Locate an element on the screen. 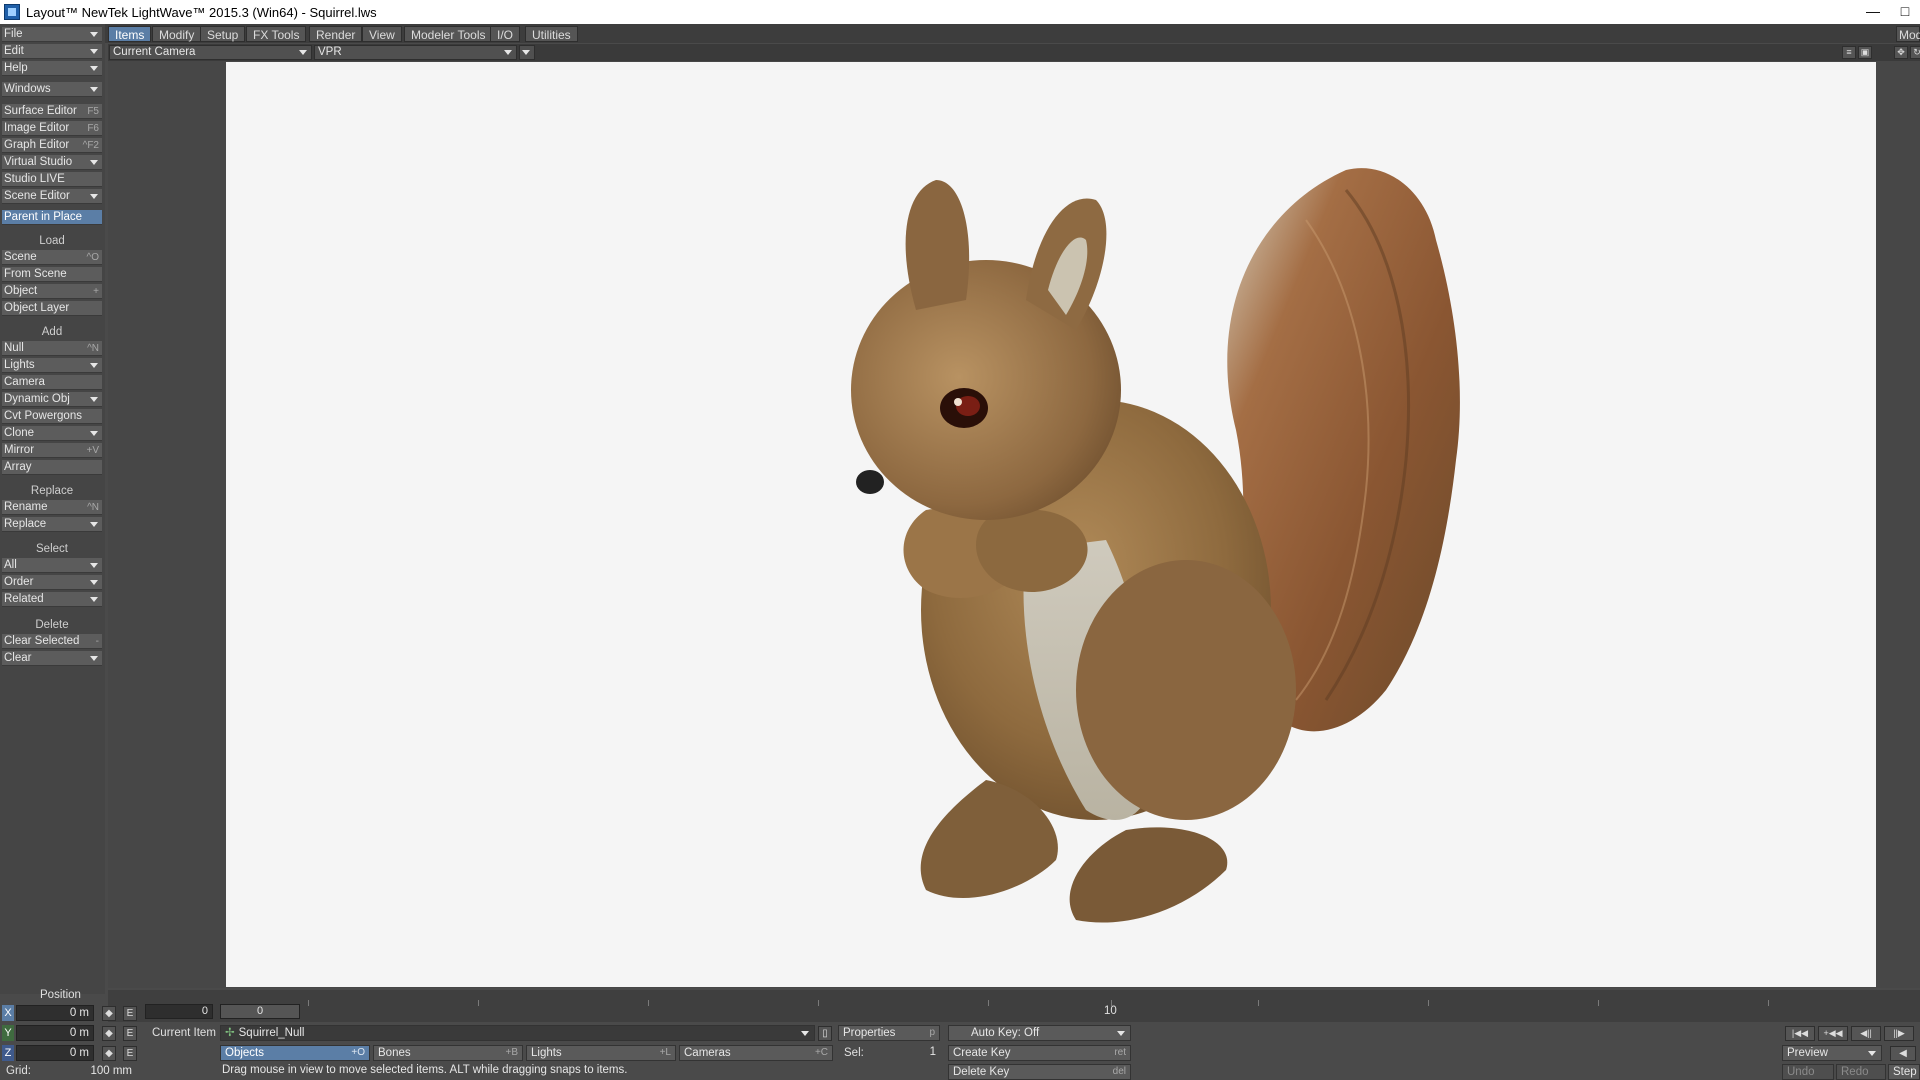  clone-menu: Clone is located at coordinates (52, 433).